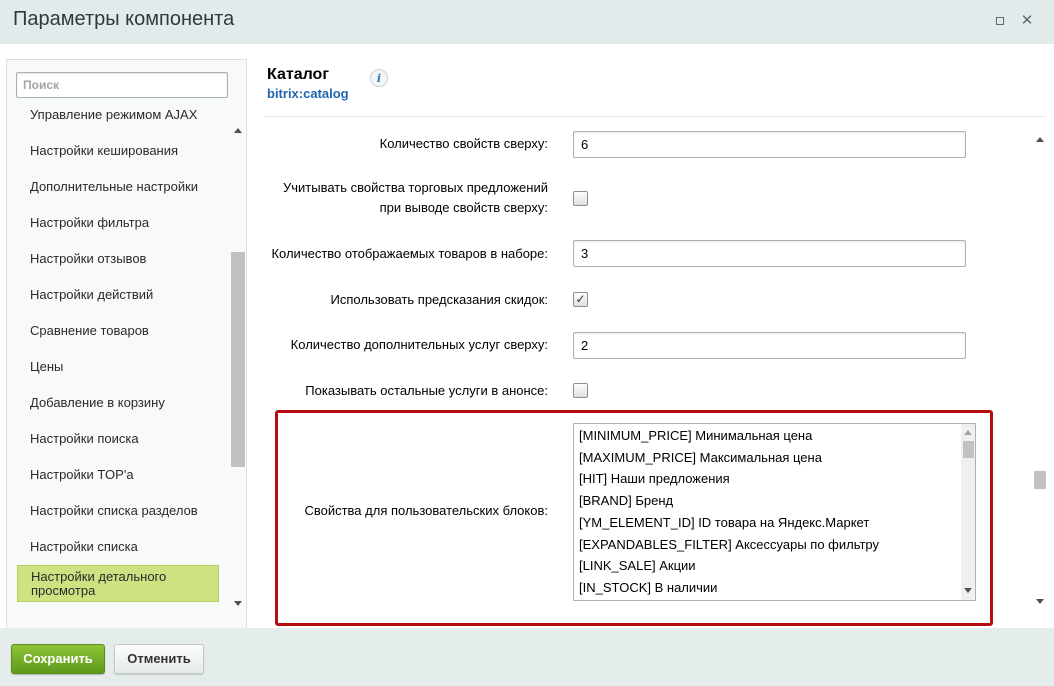  I want to click on multiselect-option: [IN_STOCK] В наличии, so click(648, 587).